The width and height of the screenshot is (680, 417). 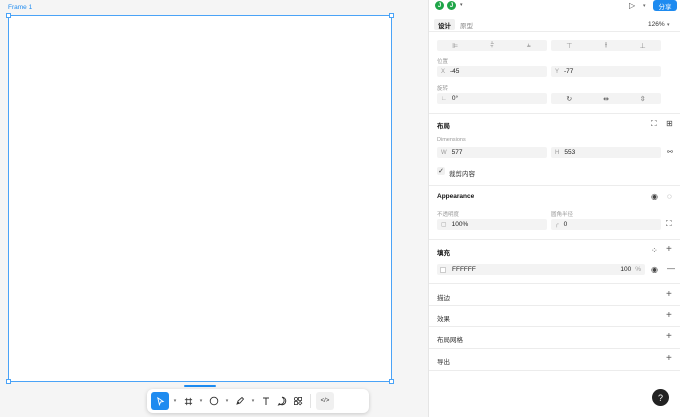 I want to click on eye-icon: ◉, so click(x=654, y=196).